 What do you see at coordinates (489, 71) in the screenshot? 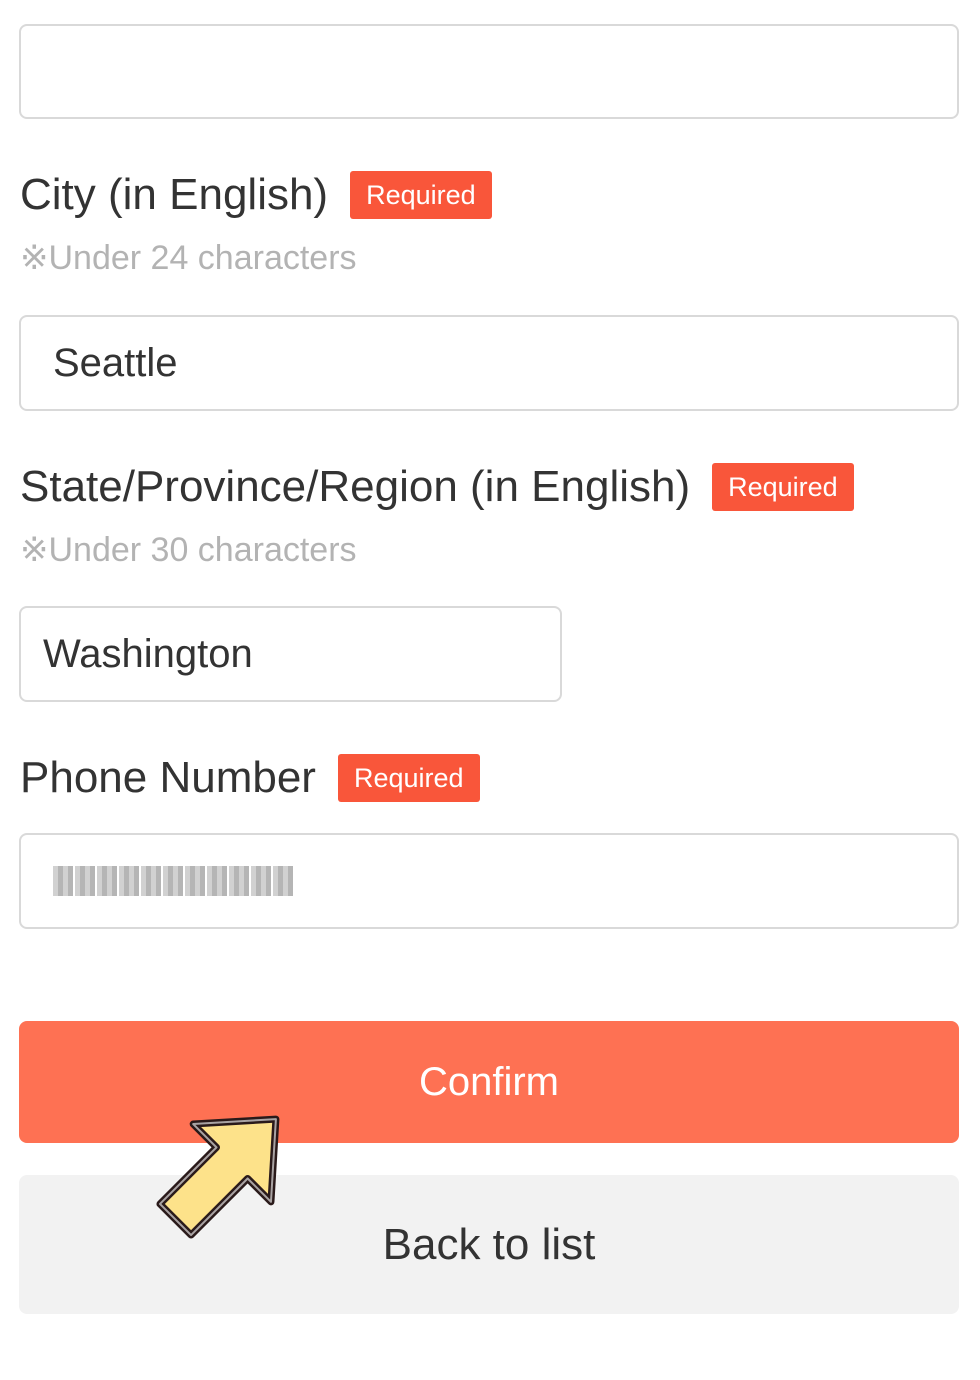
I see `address-line-input` at bounding box center [489, 71].